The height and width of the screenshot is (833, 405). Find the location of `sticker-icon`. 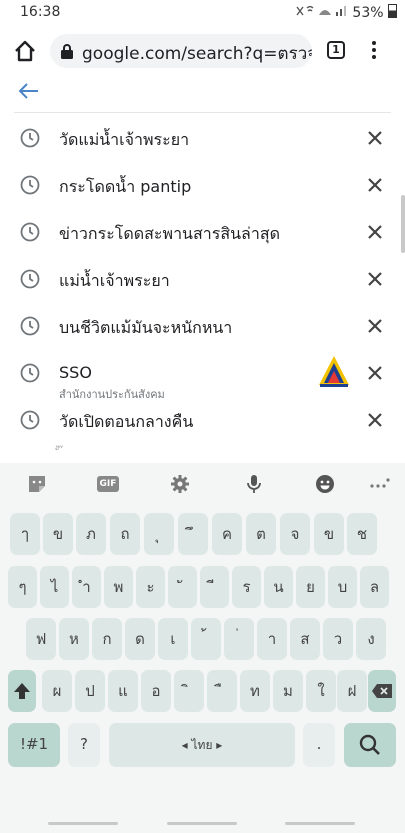

sticker-icon is located at coordinates (37, 484).